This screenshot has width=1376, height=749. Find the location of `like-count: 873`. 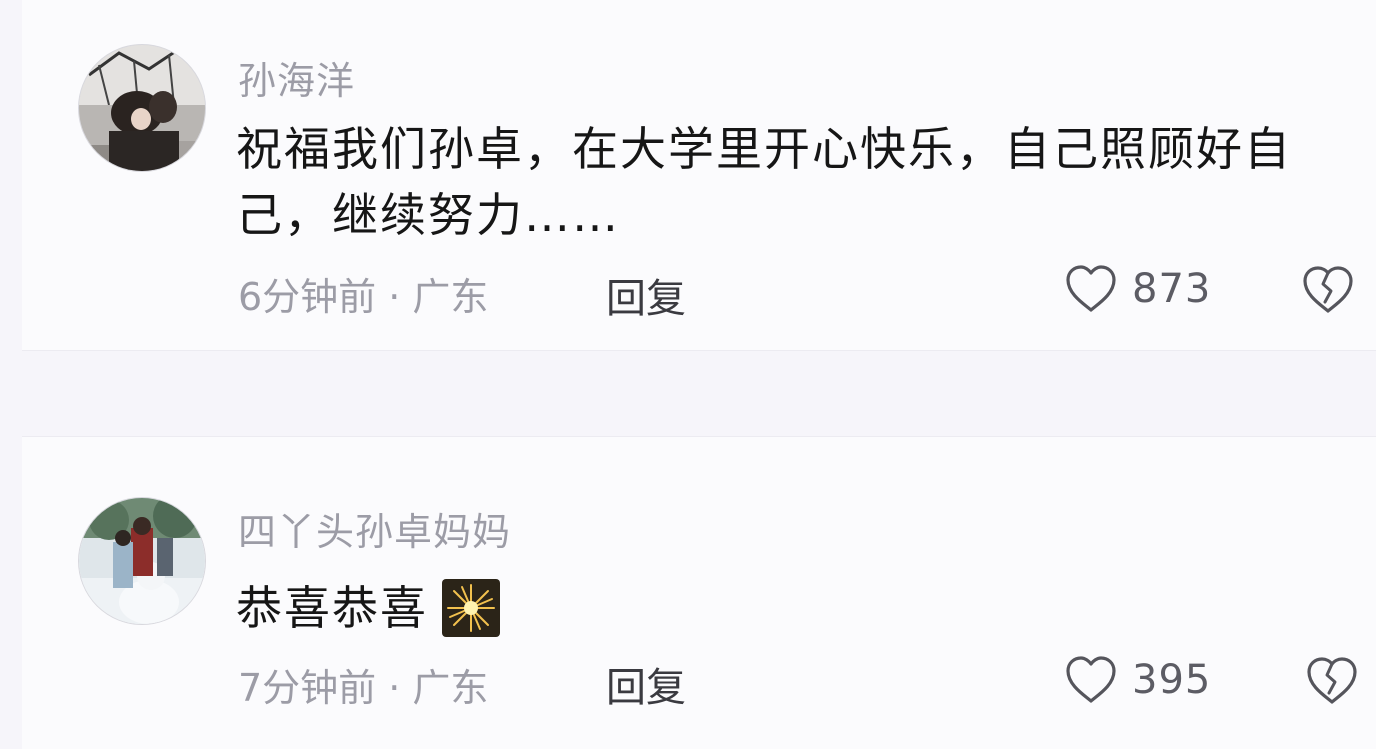

like-count: 873 is located at coordinates (1172, 289).